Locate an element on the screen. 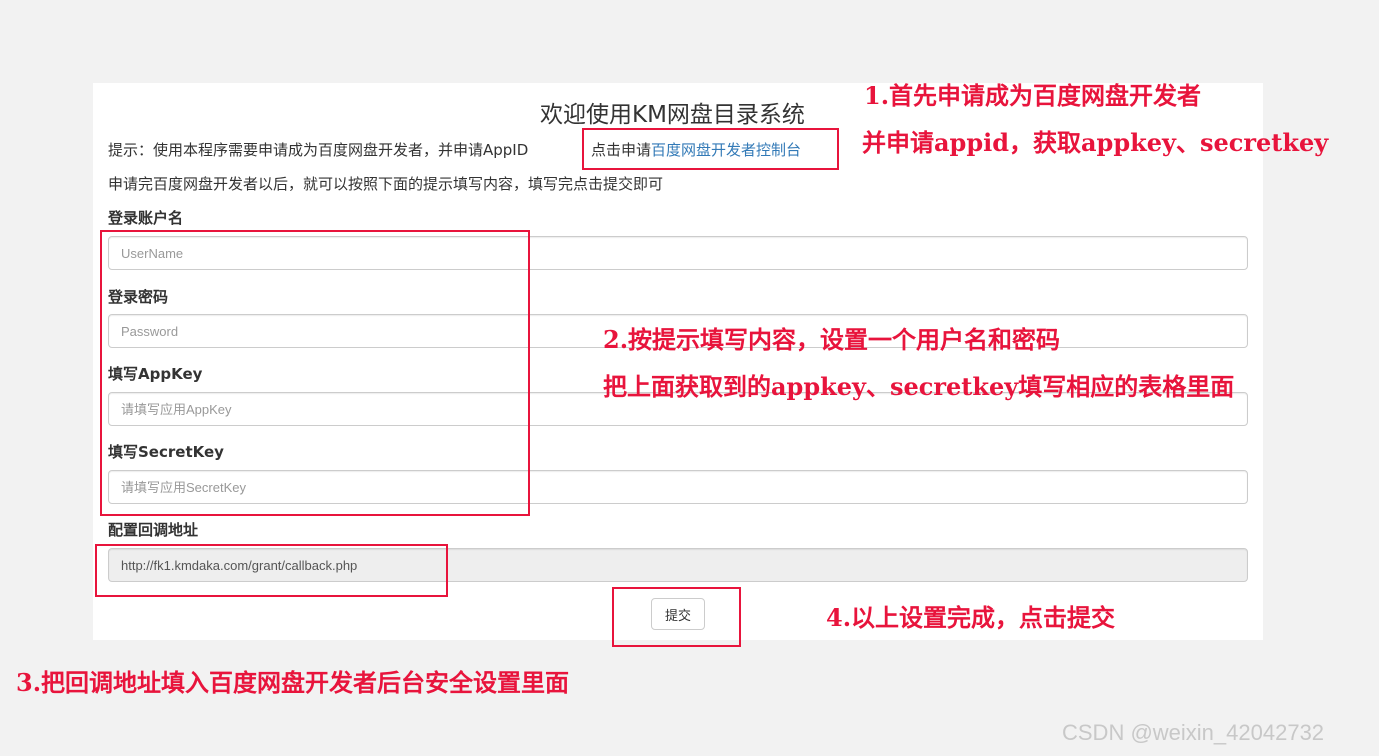 The height and width of the screenshot is (756, 1379). hint-text-appid: 提示：使用本程序需要申请成为百度网盘开发者，并申请AppID is located at coordinates (318, 150).